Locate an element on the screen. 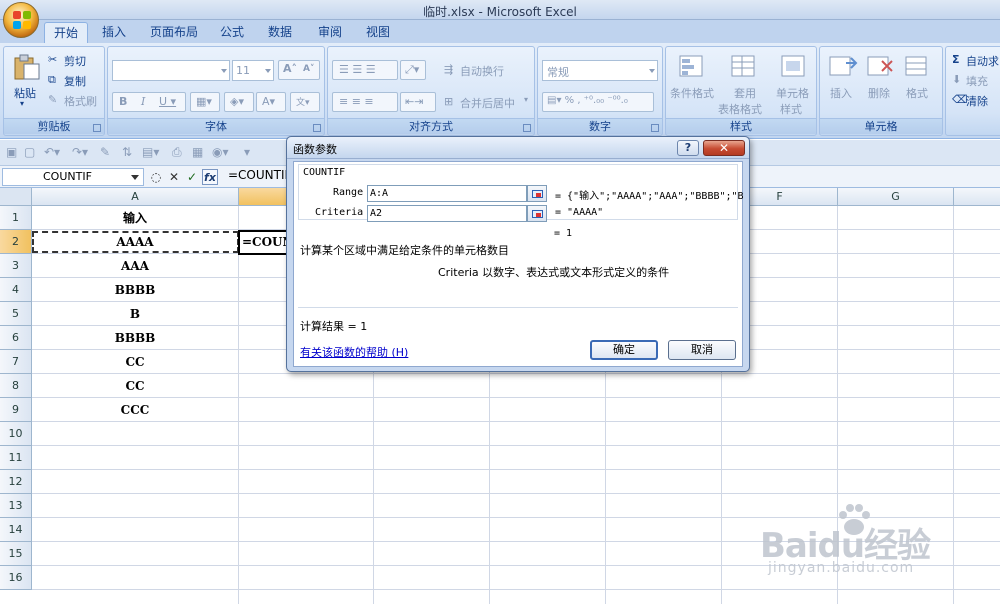  name-box-dropdown-icon is located at coordinates (135, 177).